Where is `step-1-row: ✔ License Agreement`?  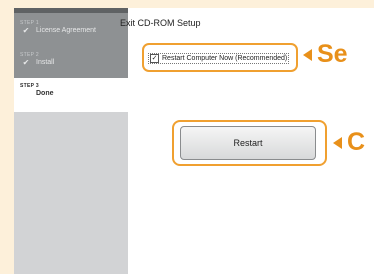
step-1-row: ✔ License Agreement is located at coordinates (74, 30).